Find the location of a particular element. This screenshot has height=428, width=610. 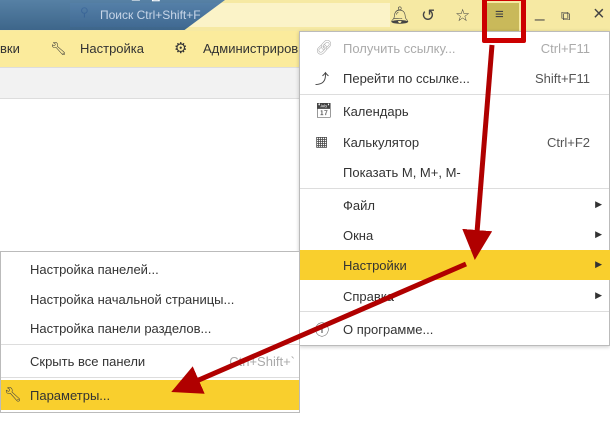

bg-restore-button: ⧉ is located at coordinates (155, 2).